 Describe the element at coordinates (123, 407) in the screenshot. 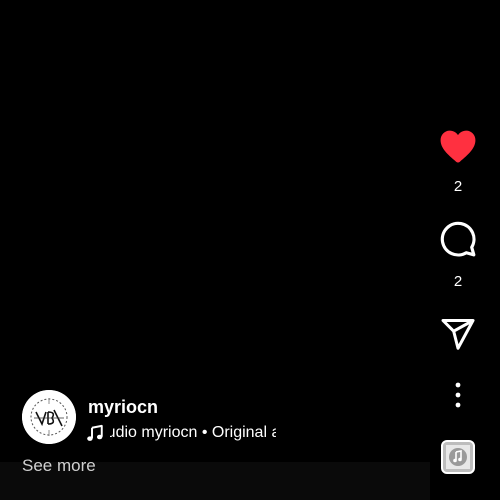

I see `username: myriocn` at that location.